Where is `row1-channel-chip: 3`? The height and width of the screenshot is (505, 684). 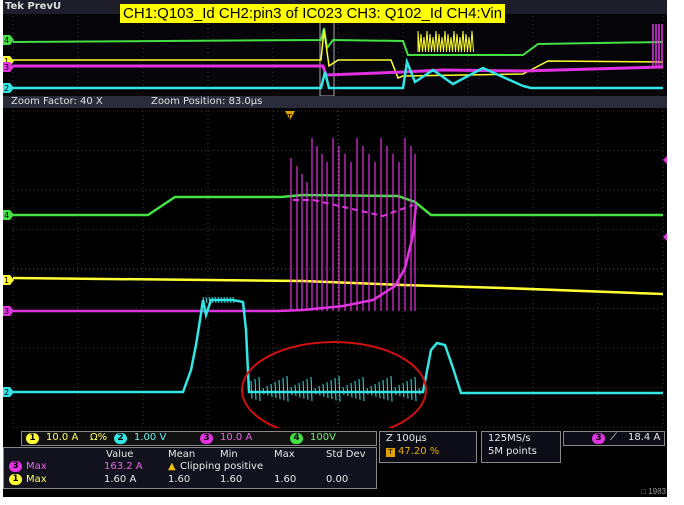
row1-channel-chip: 3 is located at coordinates (15, 466).